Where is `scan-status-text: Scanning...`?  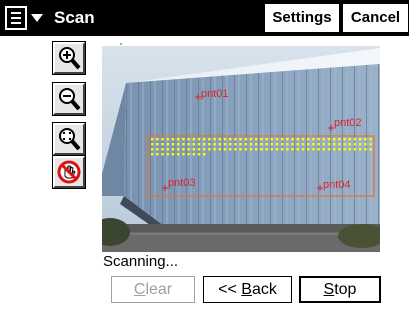
scan-status-text: Scanning... is located at coordinates (141, 261).